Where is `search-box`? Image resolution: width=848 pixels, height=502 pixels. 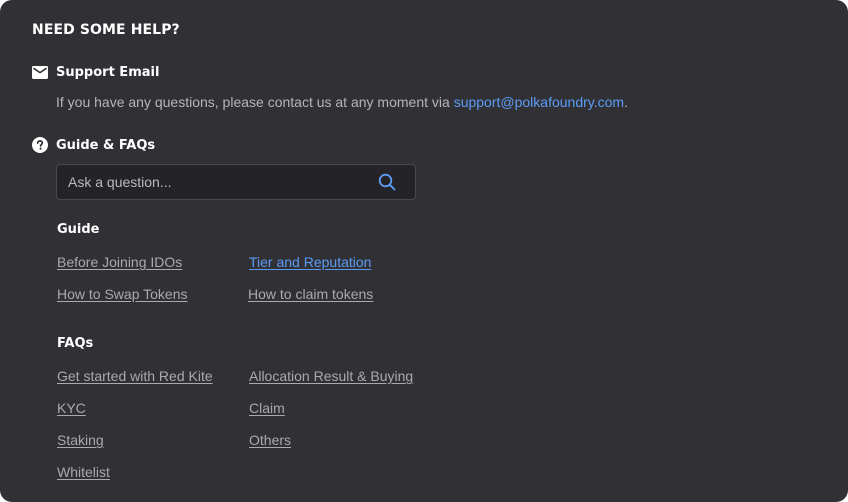 search-box is located at coordinates (236, 182).